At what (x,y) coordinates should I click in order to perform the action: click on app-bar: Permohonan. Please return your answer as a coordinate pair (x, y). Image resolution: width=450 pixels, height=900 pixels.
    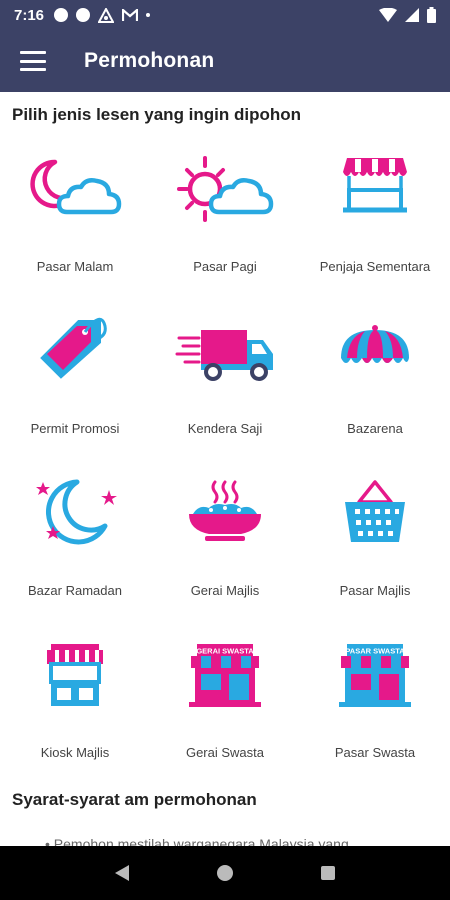
    Looking at the image, I should click on (225, 61).